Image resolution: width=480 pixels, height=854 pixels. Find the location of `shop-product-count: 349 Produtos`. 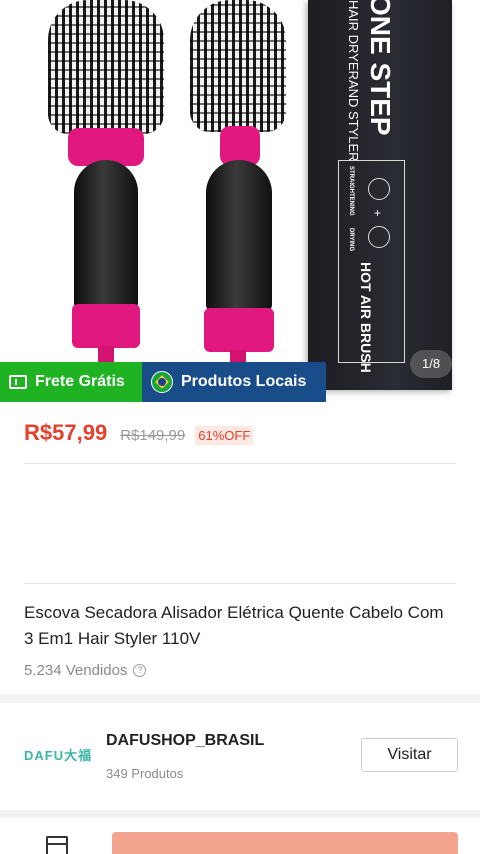

shop-product-count: 349 Produtos is located at coordinates (145, 773).